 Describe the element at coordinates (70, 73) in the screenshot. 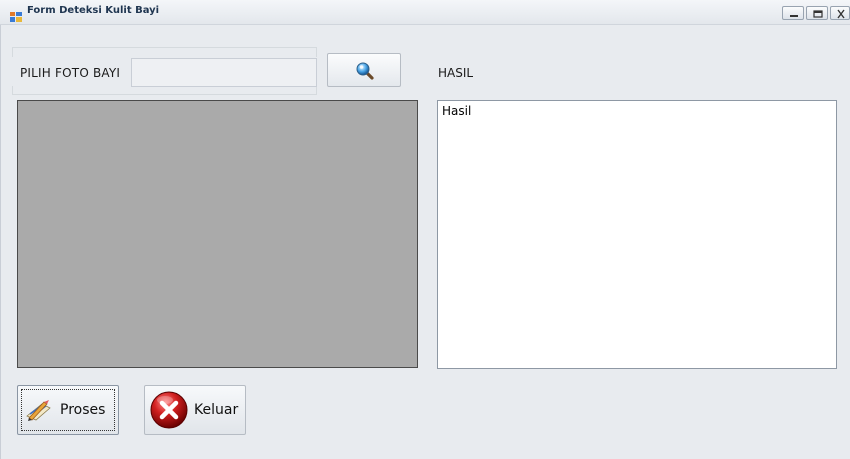

I see `pilih-foto-label: PILIH FOTO BAYI` at that location.